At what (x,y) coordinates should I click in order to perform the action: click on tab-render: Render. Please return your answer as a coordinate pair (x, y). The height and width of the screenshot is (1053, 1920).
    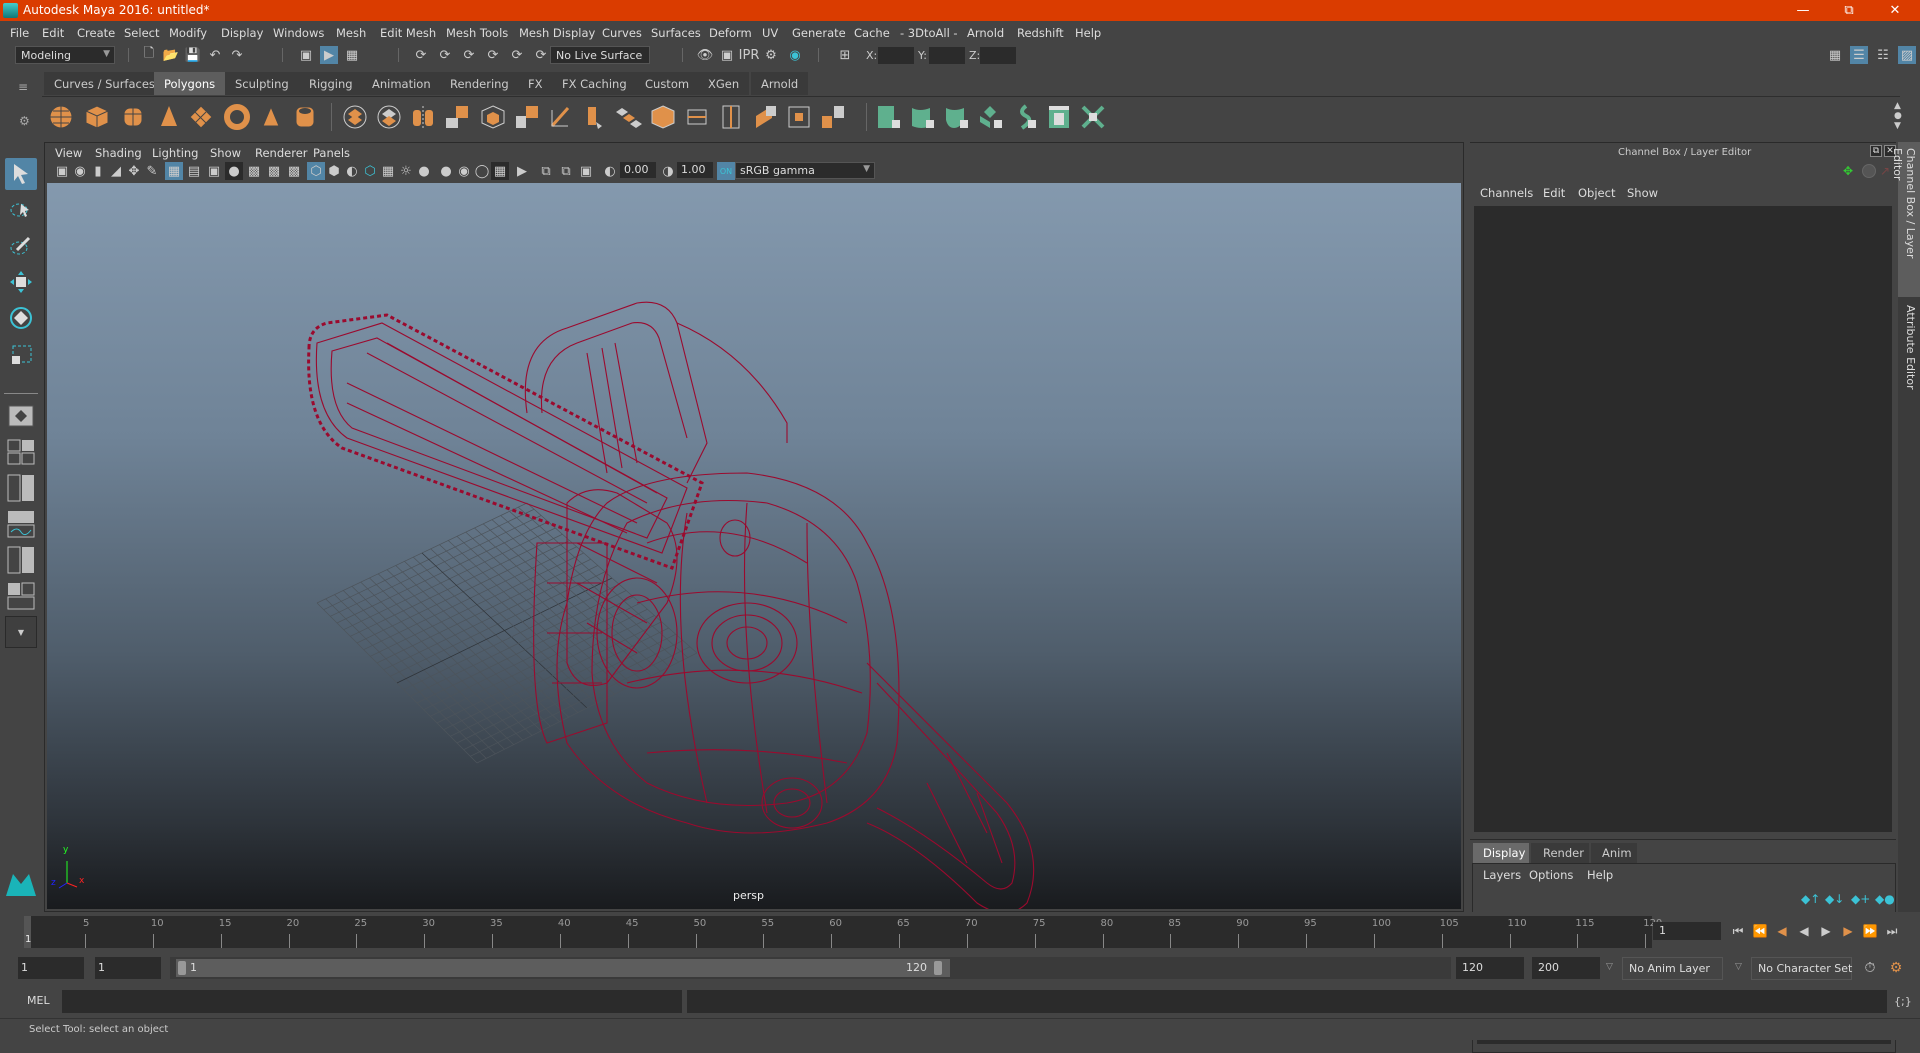
    Looking at the image, I should click on (1560, 853).